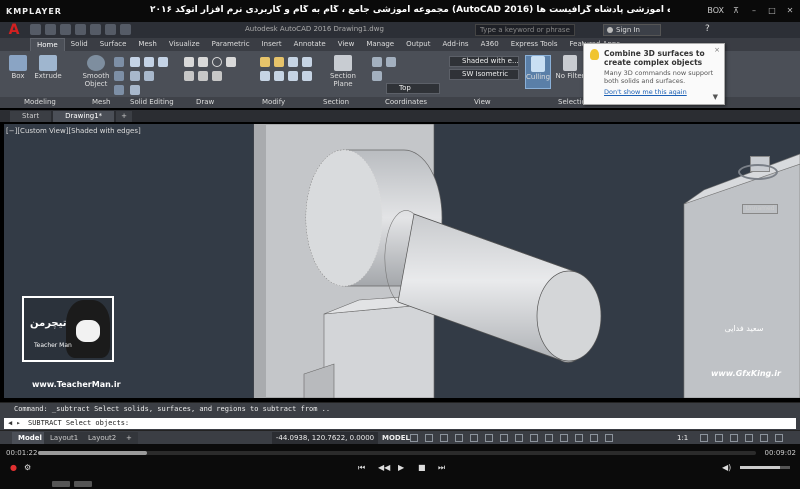 Image resolution: width=800 pixels, height=489 pixels. I want to click on layout-tab-layout2: Layout2, so click(102, 438).